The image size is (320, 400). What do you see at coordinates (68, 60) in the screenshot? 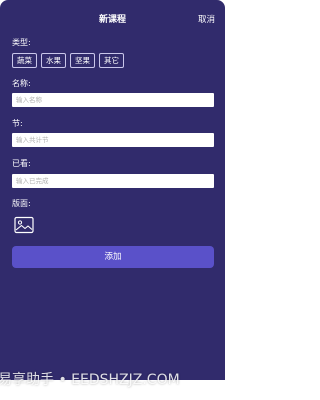
I see `category-chips: 蔬菜 水果 坚果 其它` at bounding box center [68, 60].